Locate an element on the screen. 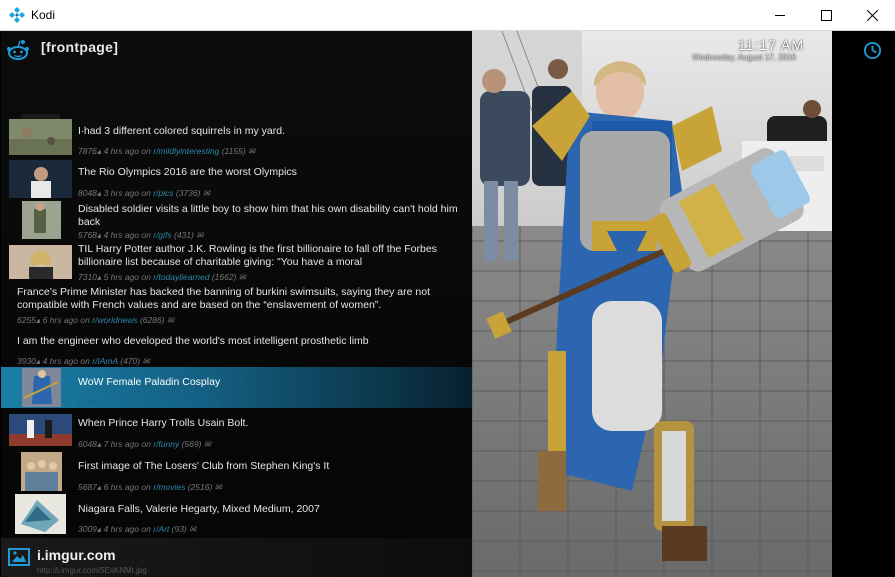 This screenshot has height=577, width=895. post-meta: 3009▴ 4 hrs ago on r/Art (93) ✉ is located at coordinates (137, 529).